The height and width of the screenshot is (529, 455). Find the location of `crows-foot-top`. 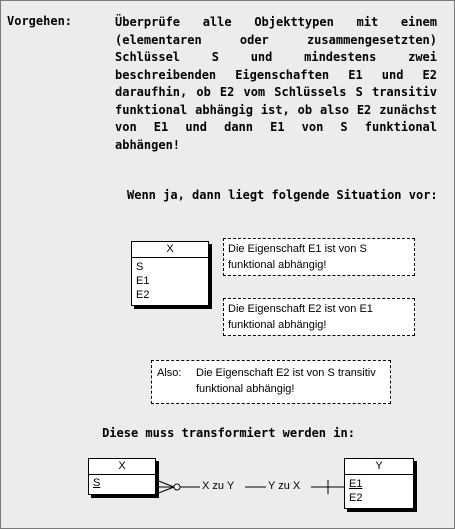

crows-foot-top is located at coordinates (165, 483).